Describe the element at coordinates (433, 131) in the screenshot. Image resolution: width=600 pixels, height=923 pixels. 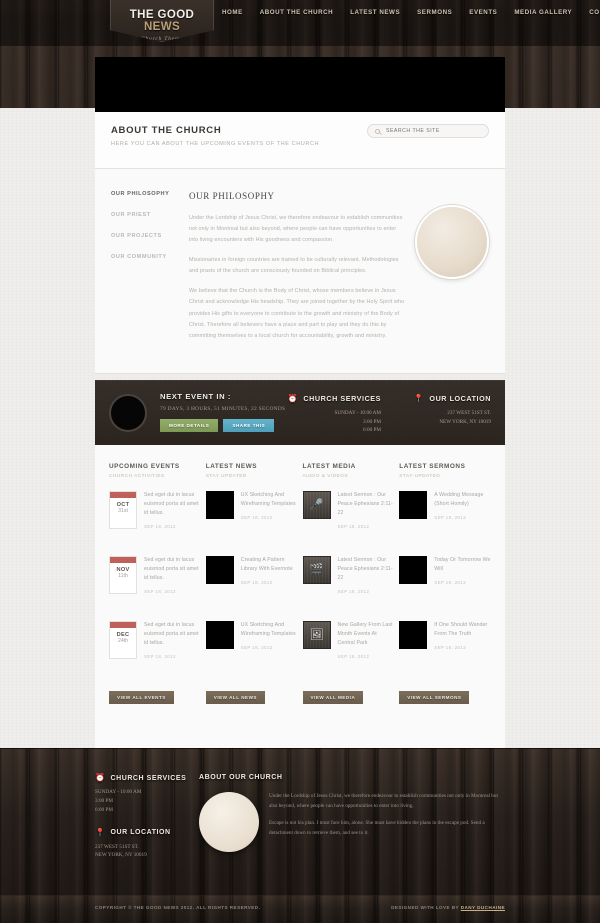
I see `search-input` at that location.